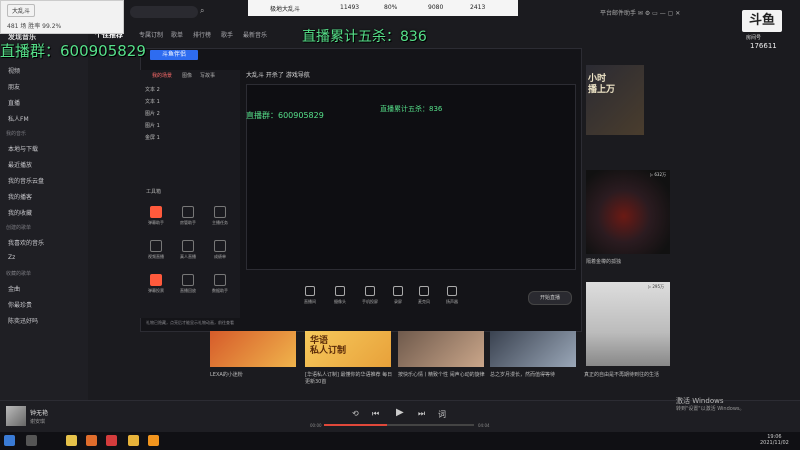  I want to click on sidebar-item-fm: 私人FM, so click(18, 118).